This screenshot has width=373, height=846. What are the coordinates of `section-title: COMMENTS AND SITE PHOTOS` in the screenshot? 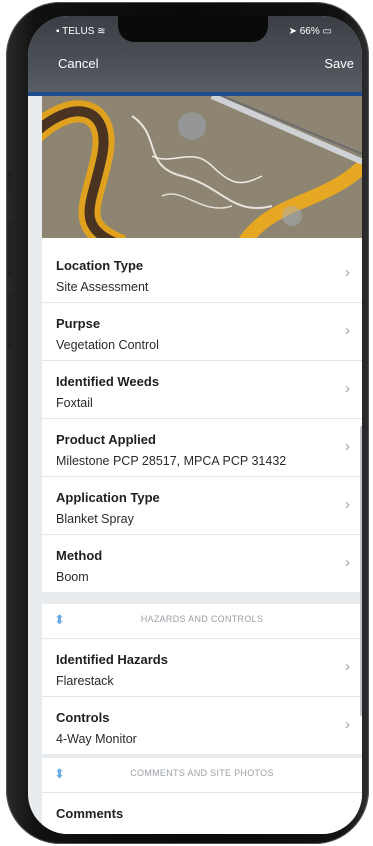 It's located at (202, 773).